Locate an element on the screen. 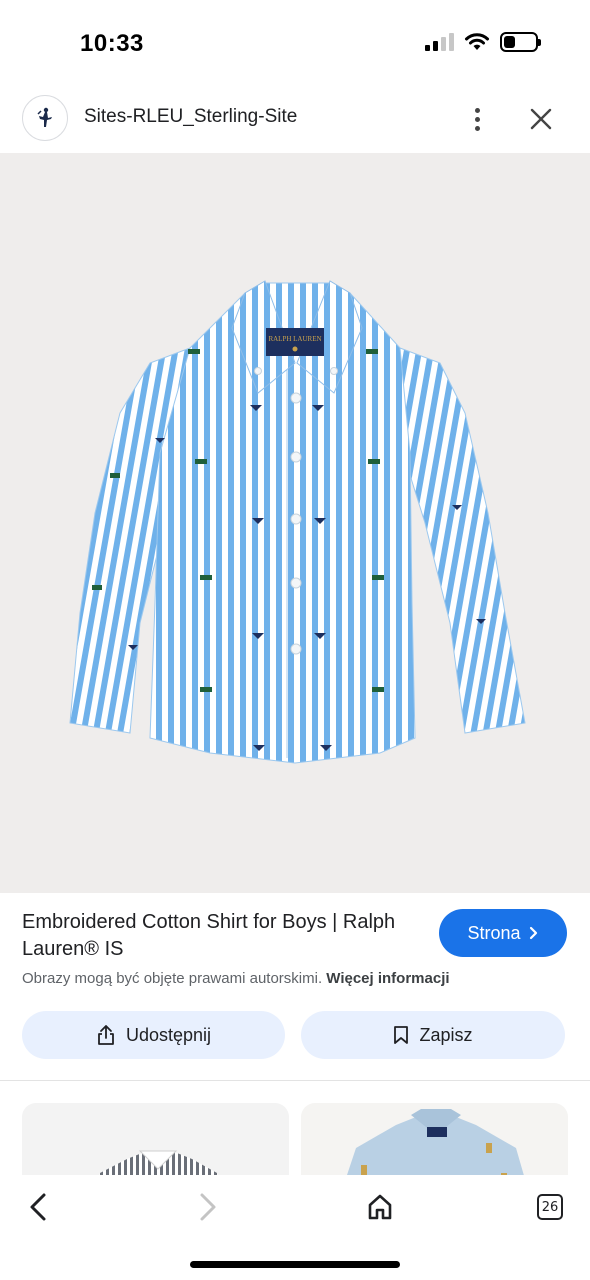 This screenshot has width=590, height=1280. home-indicator is located at coordinates (295, 1264).